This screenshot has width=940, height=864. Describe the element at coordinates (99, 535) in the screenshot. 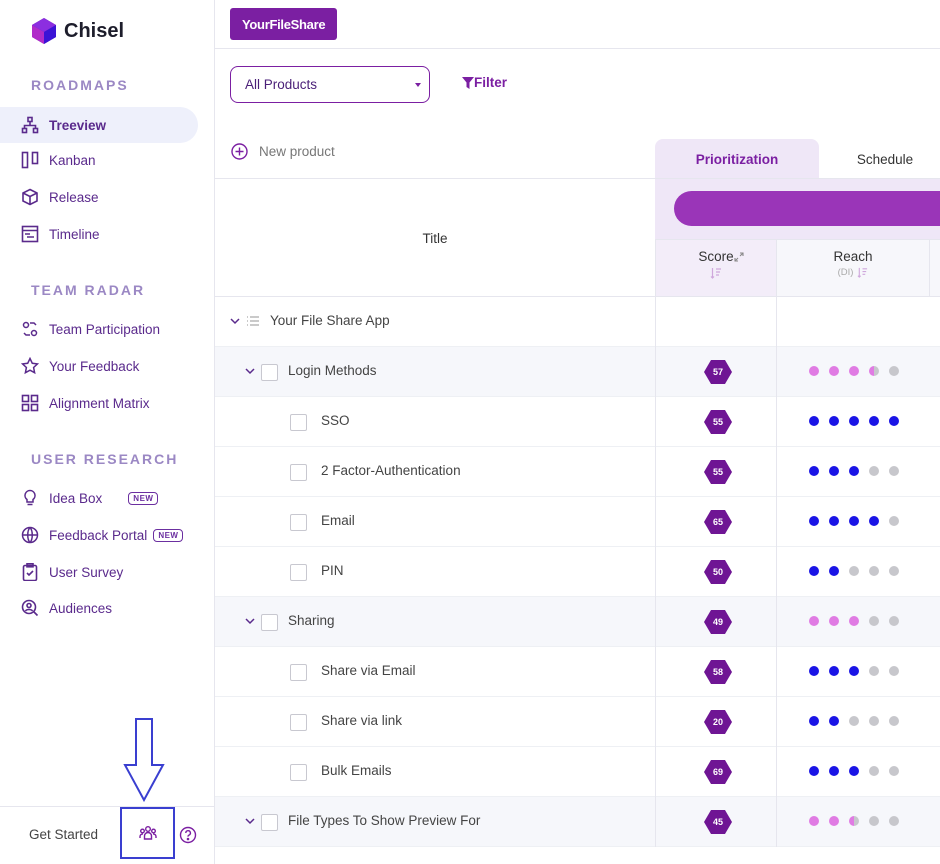

I see `sidebar-item-feedback-portal: Feedback Portal NEW` at that location.